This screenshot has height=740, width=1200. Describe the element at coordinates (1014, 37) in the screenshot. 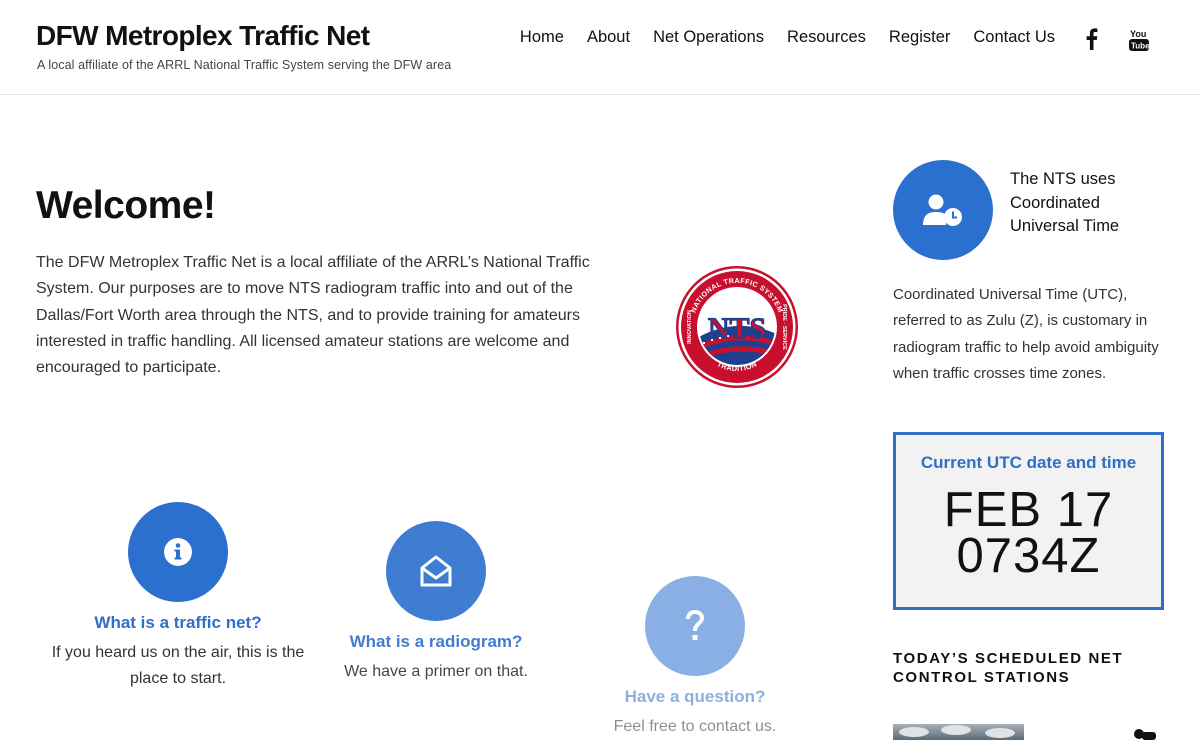

I see `nav-contact-us: Contact Us` at that location.